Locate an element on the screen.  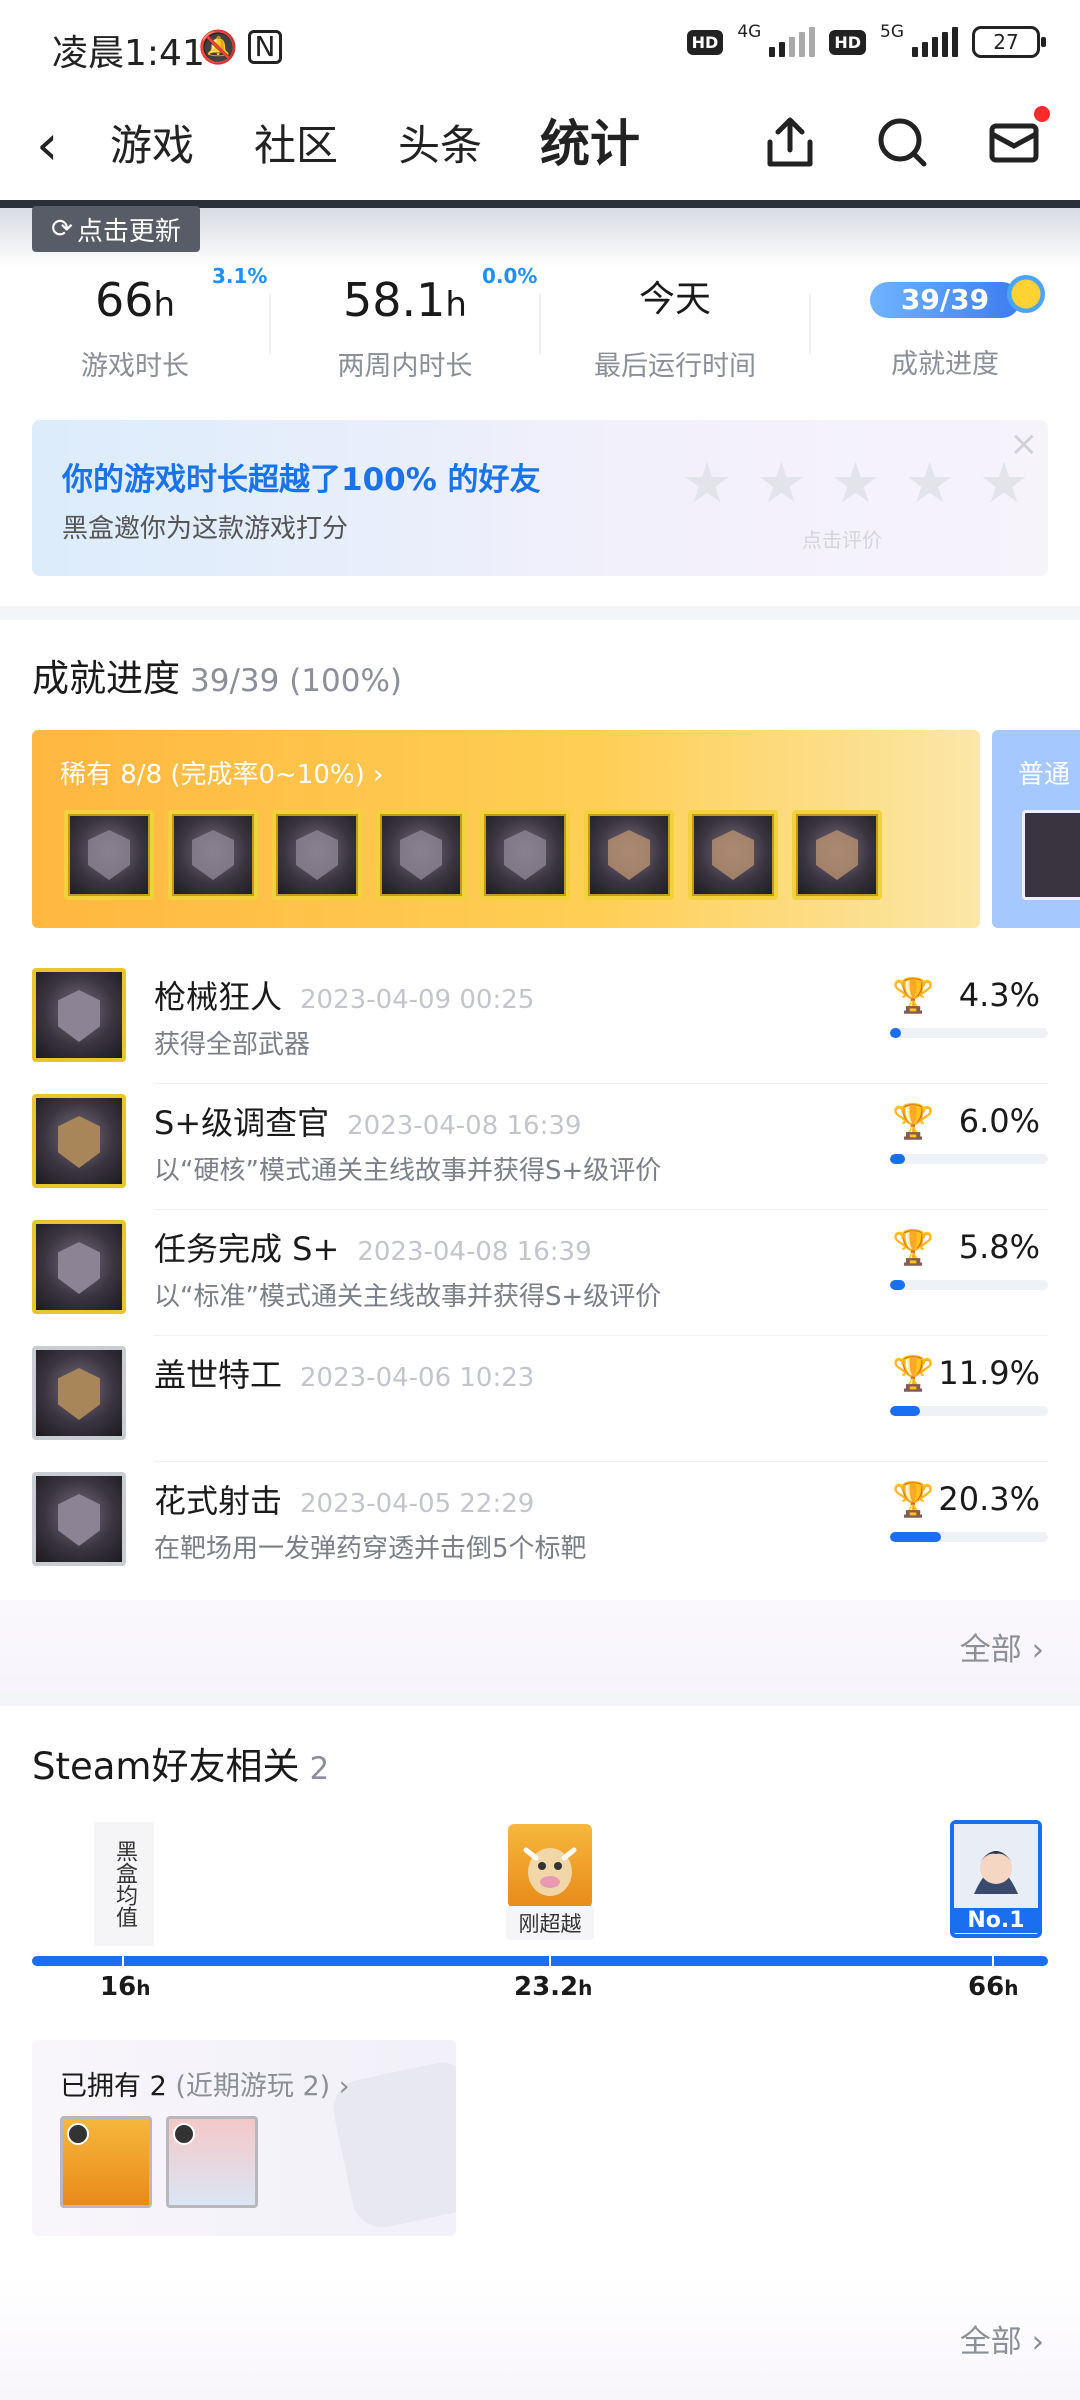
friends-heading: Steam好友相关 2 is located at coordinates (180, 1763).